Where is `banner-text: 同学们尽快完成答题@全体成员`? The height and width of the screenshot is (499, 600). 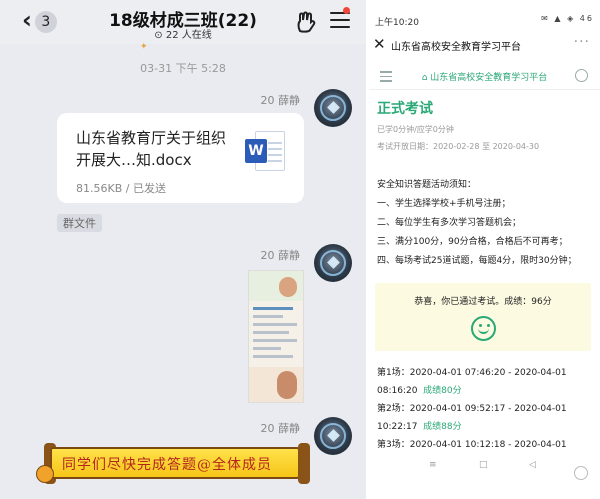 banner-text: 同学们尽快完成答题@全体成员 is located at coordinates (167, 465).